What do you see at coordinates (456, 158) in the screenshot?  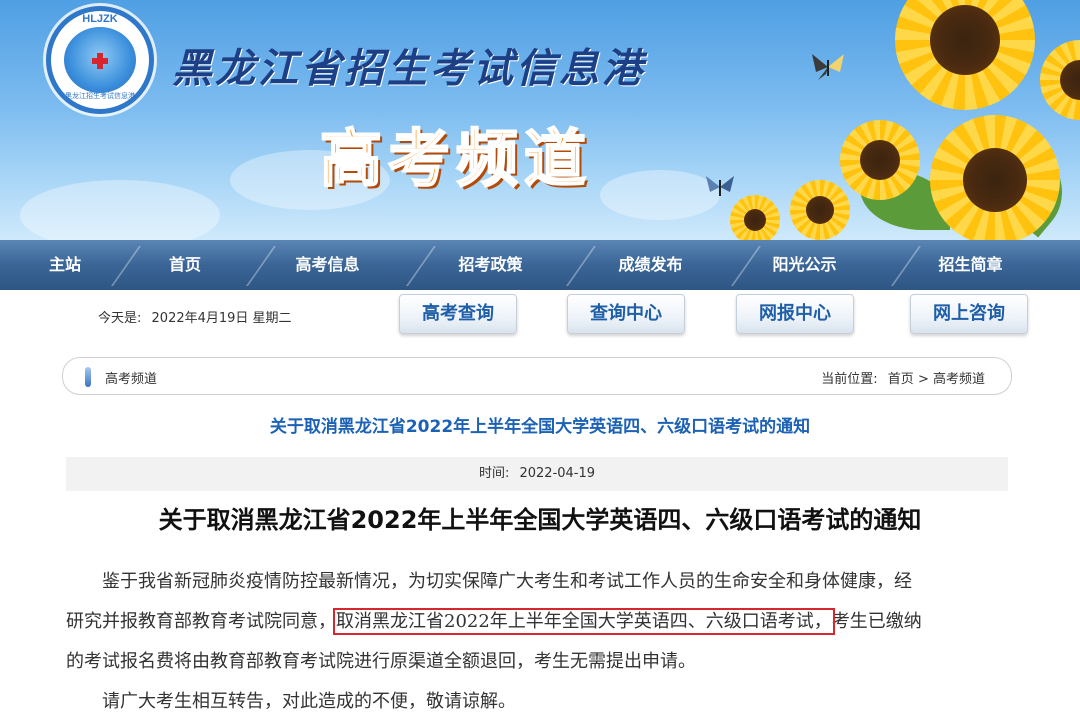 I see `channel-title: 高考频道` at bounding box center [456, 158].